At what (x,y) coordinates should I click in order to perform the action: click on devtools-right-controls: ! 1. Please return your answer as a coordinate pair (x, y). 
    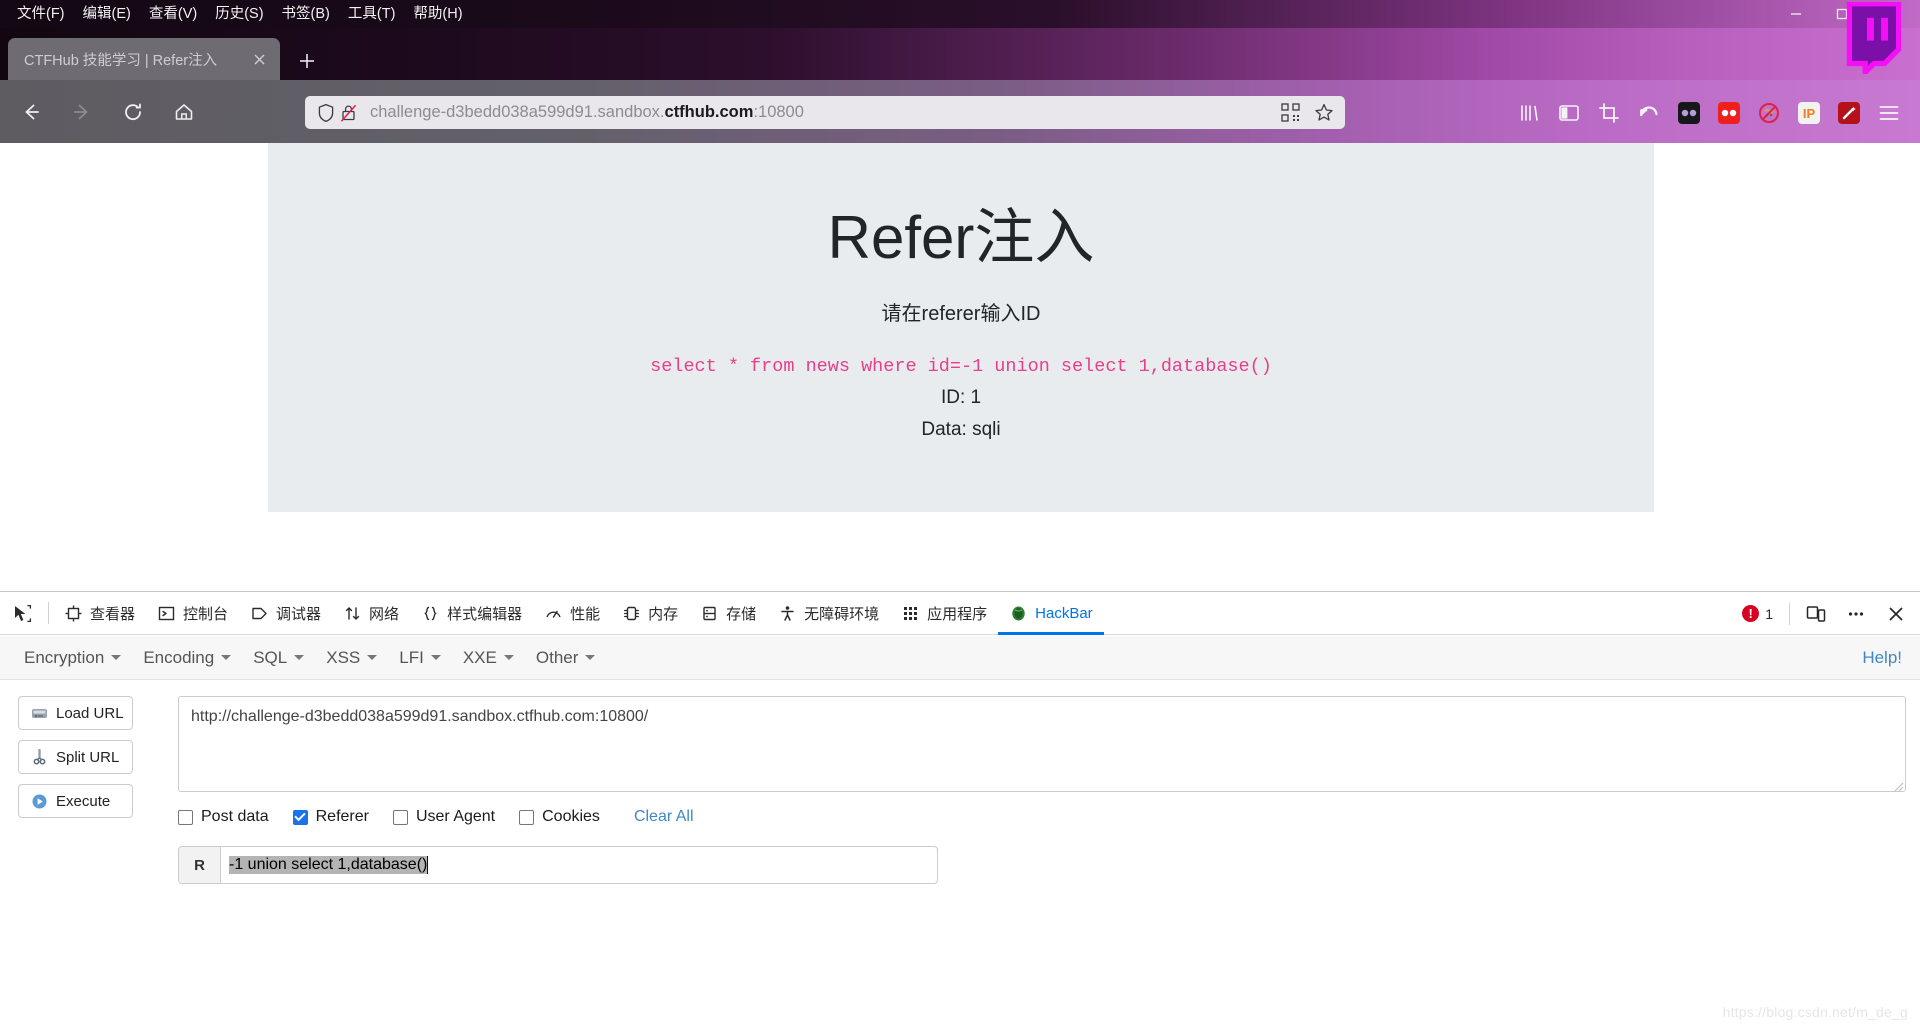
    Looking at the image, I should click on (1824, 613).